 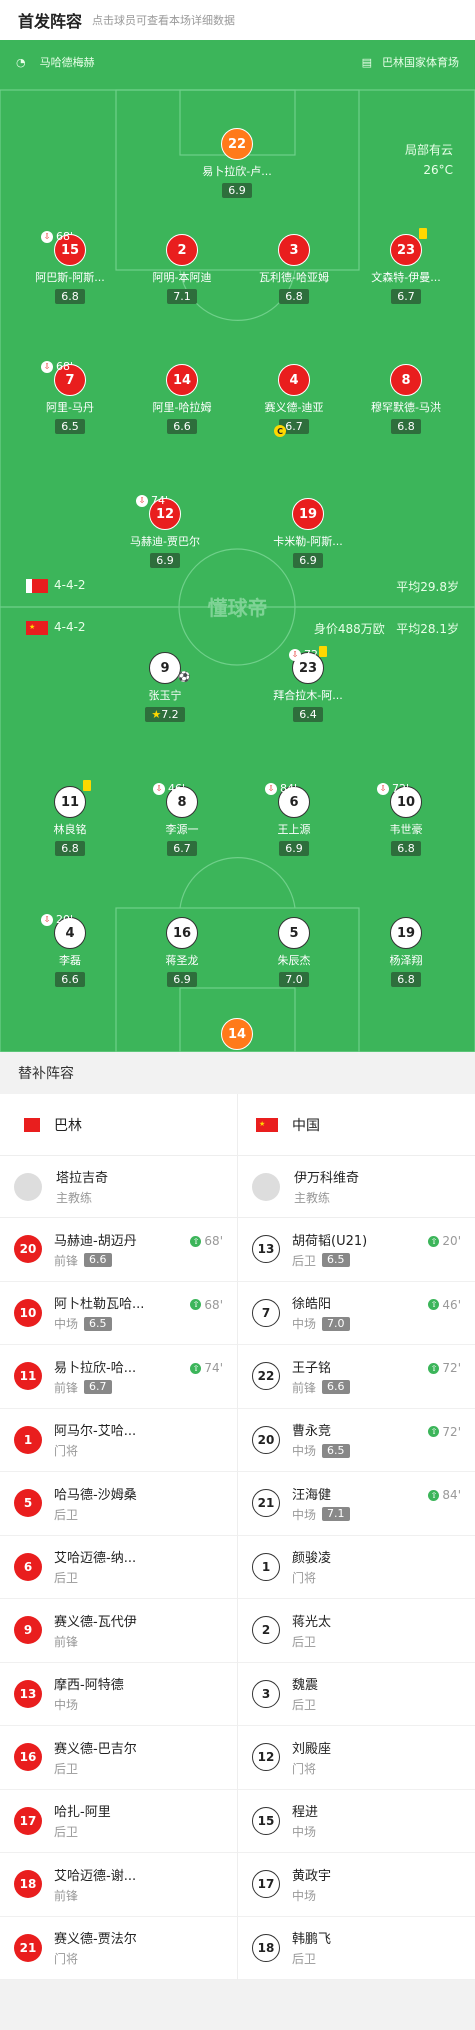 What do you see at coordinates (182, 380) in the screenshot?
I see `player-number: 14` at bounding box center [182, 380].